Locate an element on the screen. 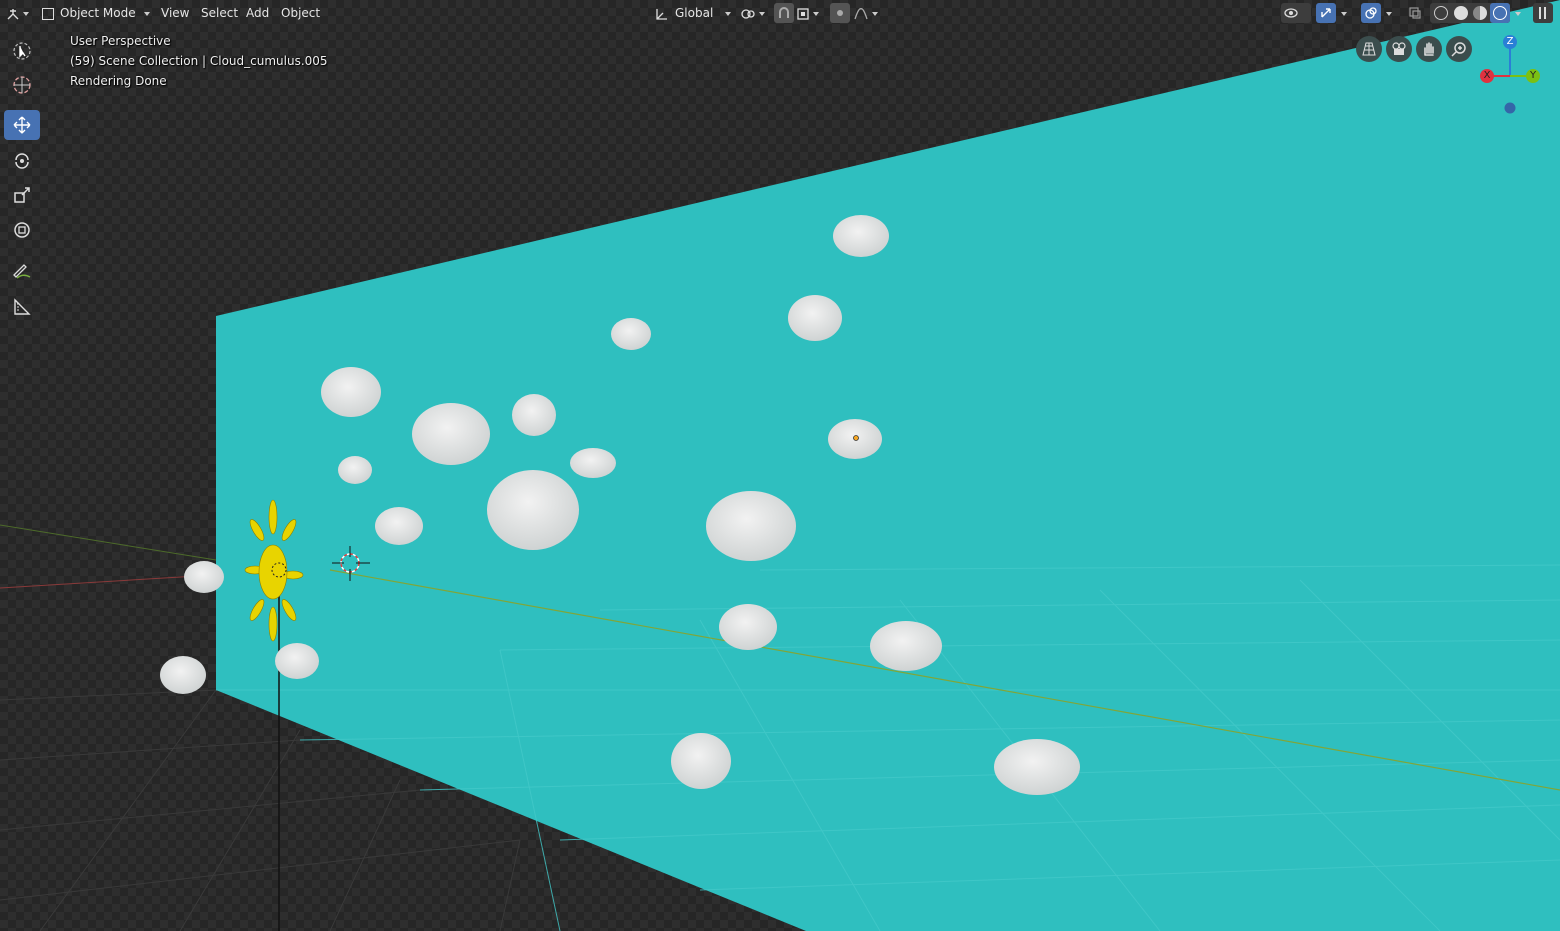 This screenshot has width=1560, height=931. gizmo-y-axis: Y is located at coordinates (1533, 76).